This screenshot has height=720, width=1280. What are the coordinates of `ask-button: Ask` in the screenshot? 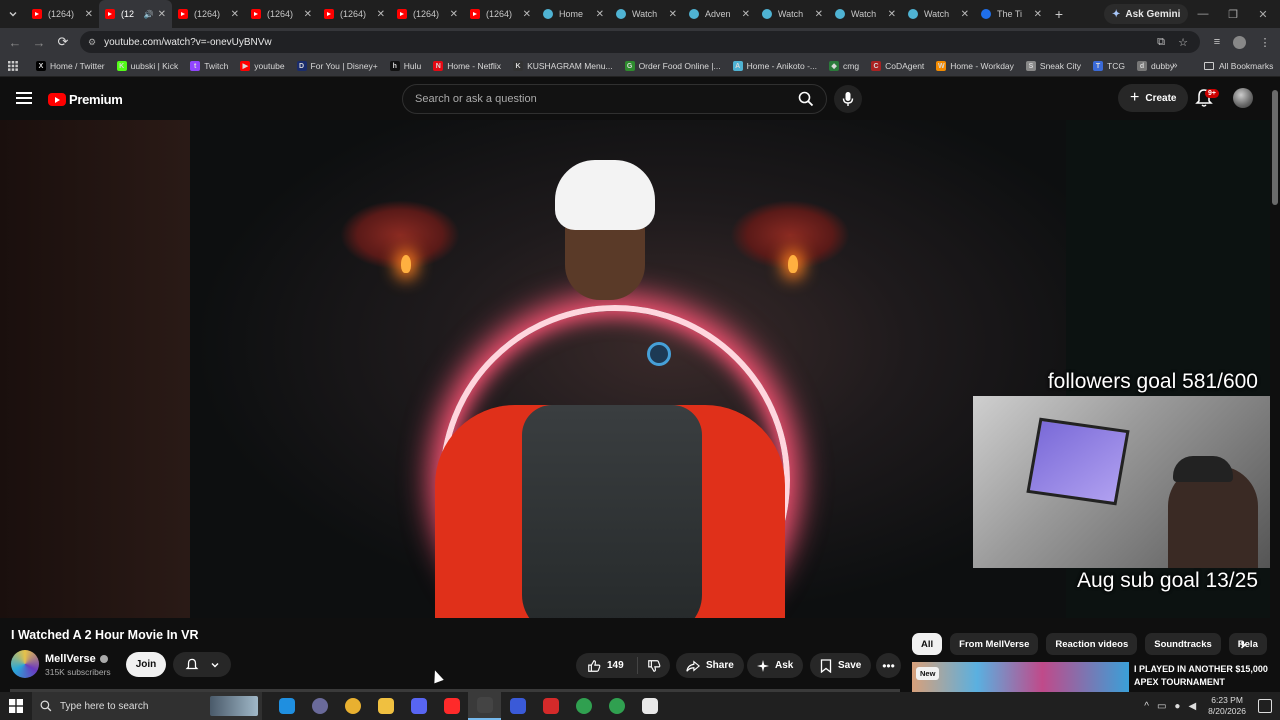 It's located at (775, 665).